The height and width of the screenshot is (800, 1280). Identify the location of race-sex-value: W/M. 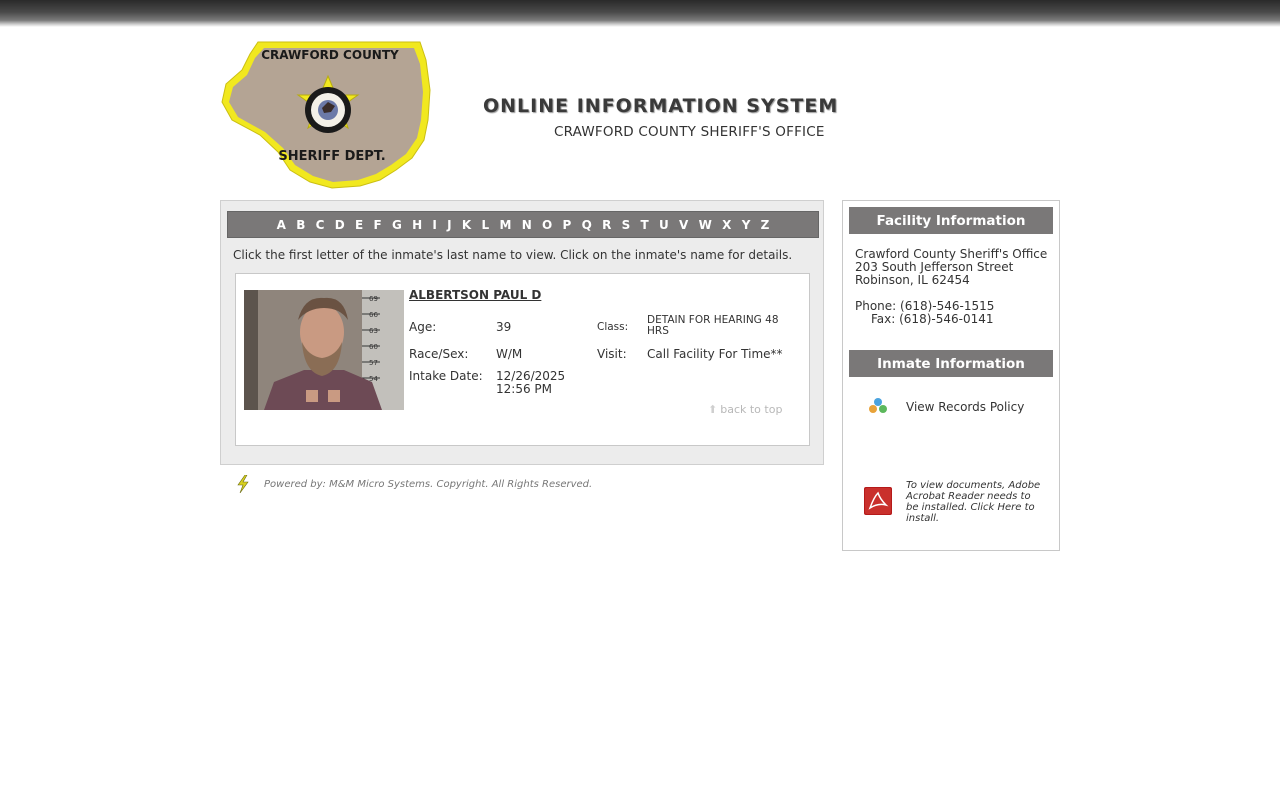
(509, 354).